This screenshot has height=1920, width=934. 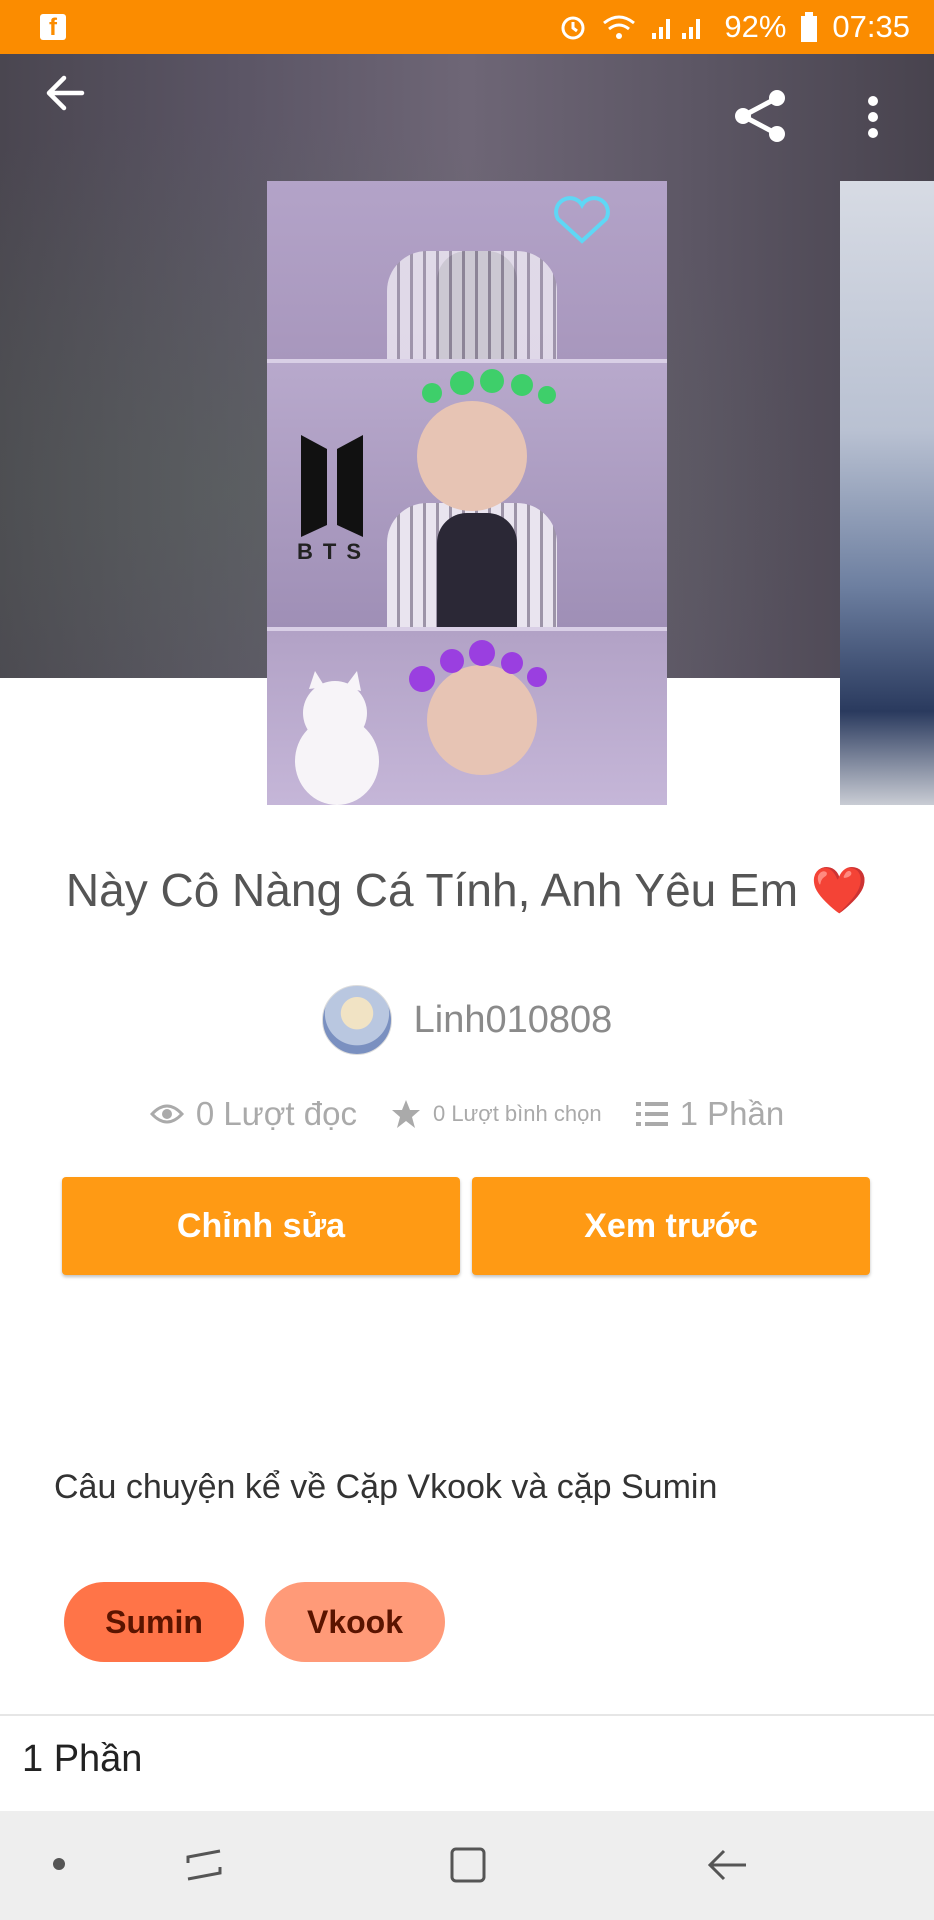 What do you see at coordinates (405, 1114) in the screenshot?
I see `star-icon` at bounding box center [405, 1114].